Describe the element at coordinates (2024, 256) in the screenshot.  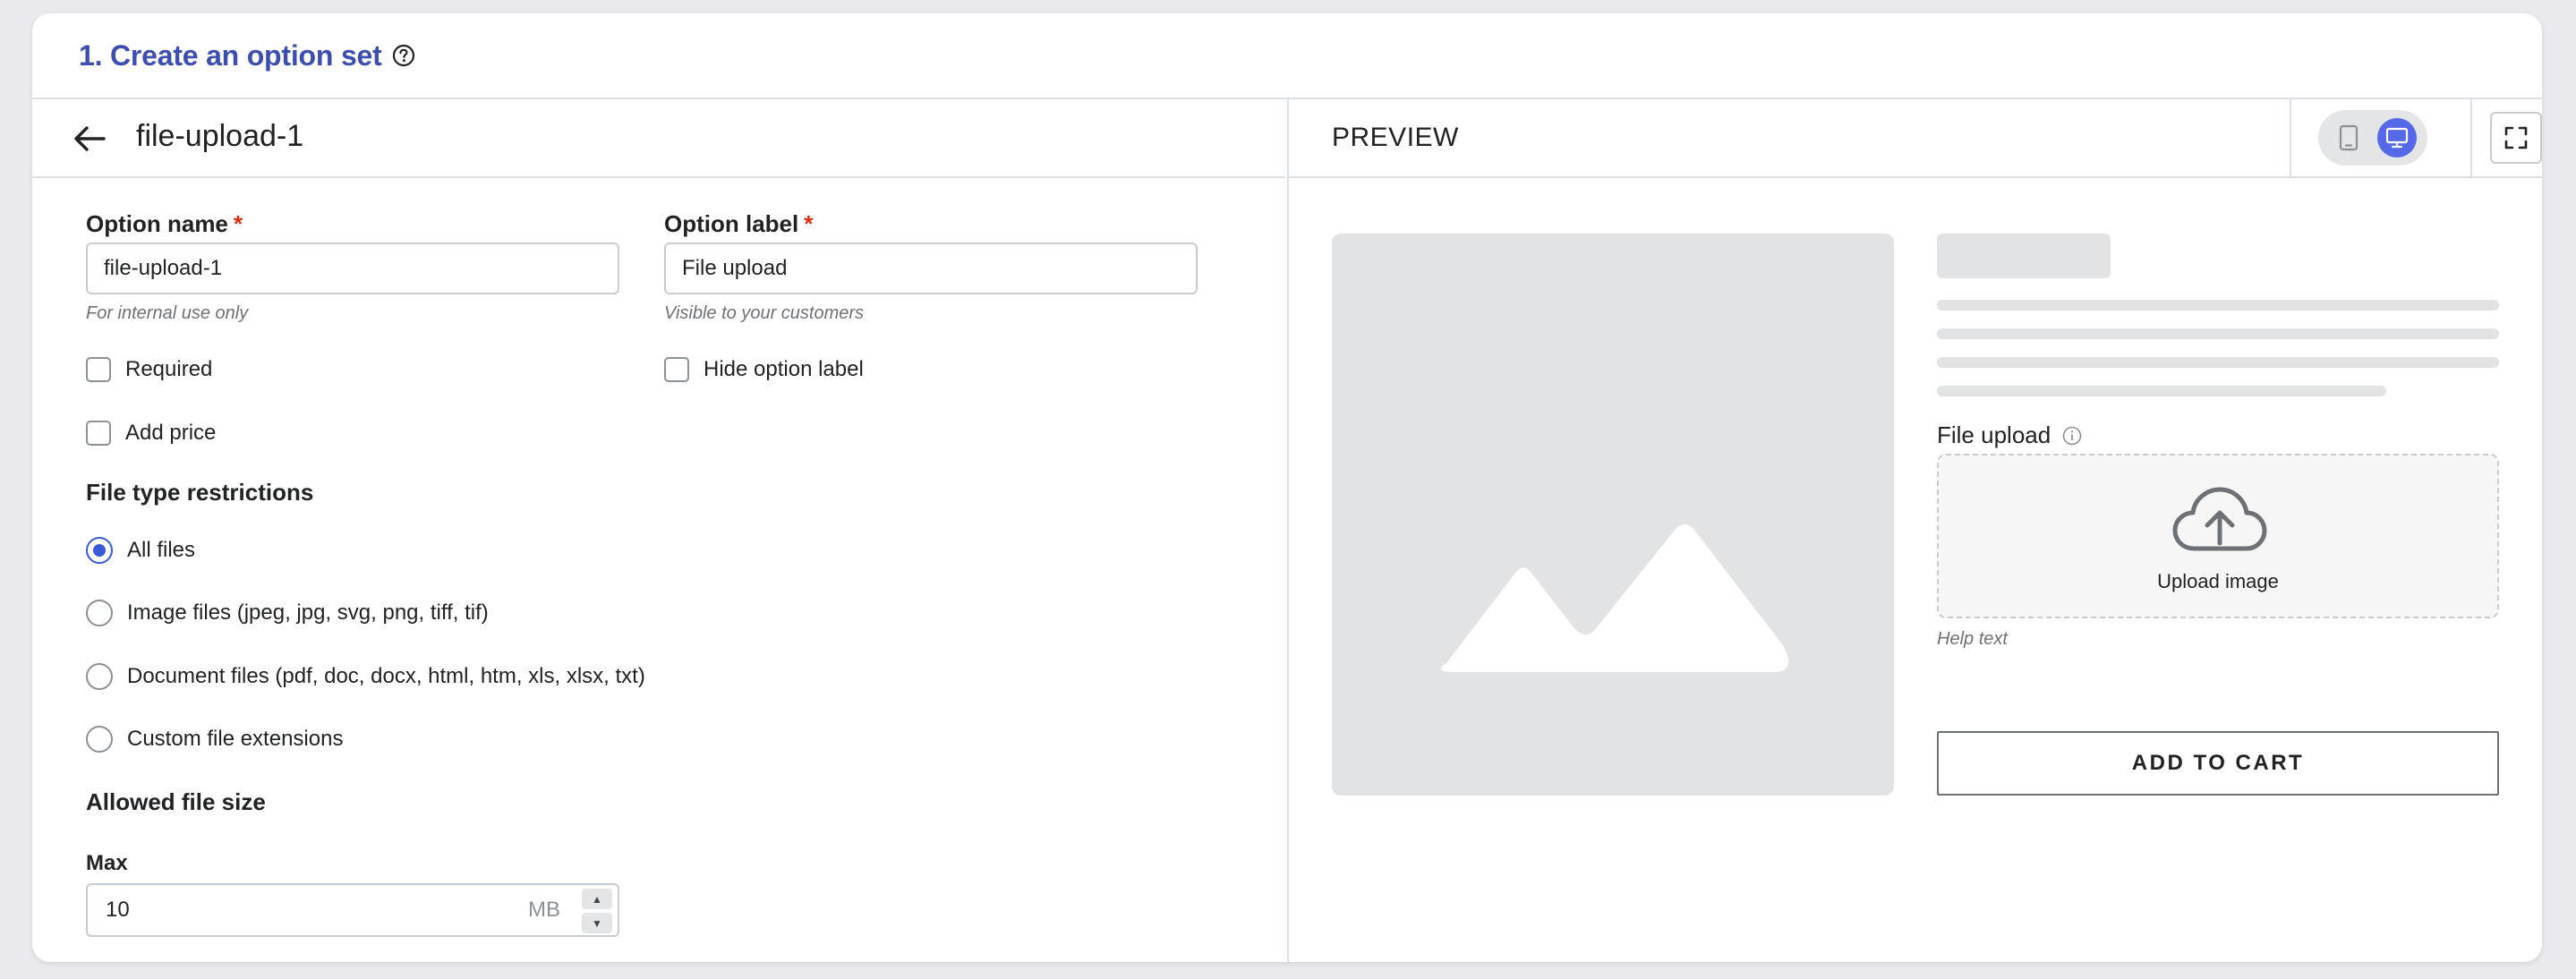
I see `title-skeleton` at that location.